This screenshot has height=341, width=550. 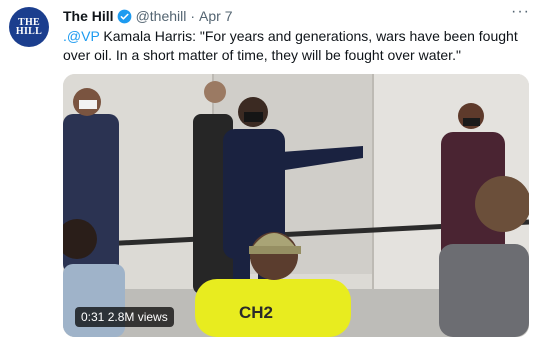 I want to click on avatar: THE HILL, so click(x=29, y=27).